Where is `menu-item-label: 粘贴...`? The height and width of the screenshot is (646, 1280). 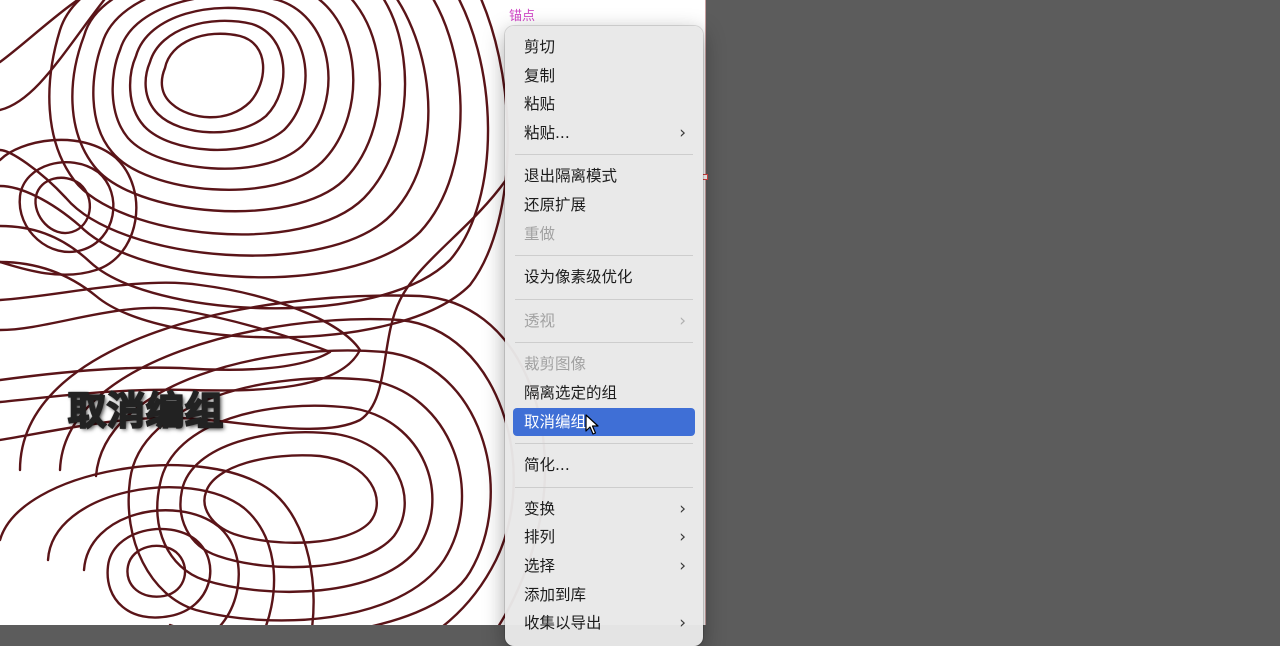
menu-item-label: 粘贴... is located at coordinates (547, 132).